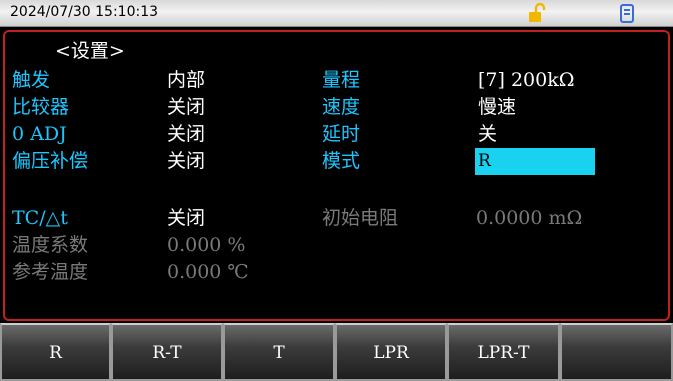 This screenshot has width=673, height=381. I want to click on bias-comp-label: 偏压补偿, so click(50, 161).